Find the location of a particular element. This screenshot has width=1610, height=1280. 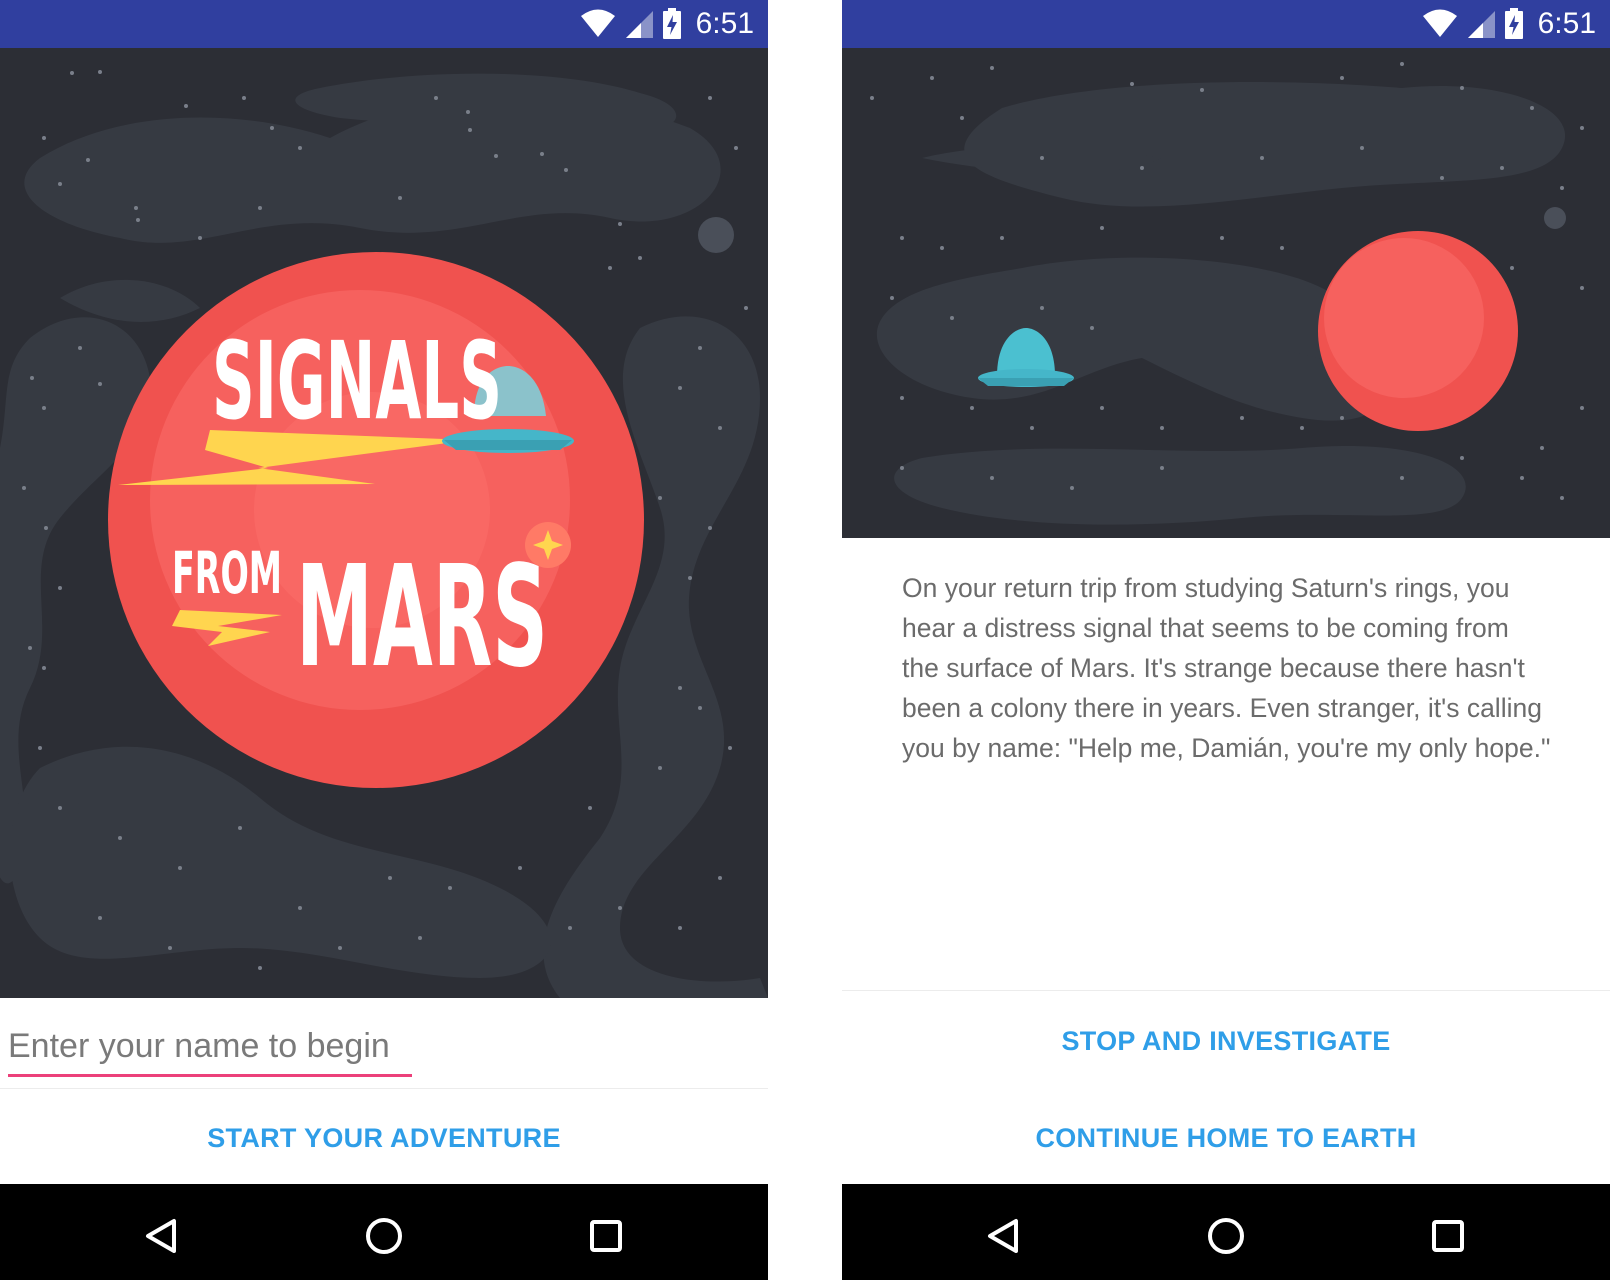

logo-signals: SIGNALS is located at coordinates (357, 381).